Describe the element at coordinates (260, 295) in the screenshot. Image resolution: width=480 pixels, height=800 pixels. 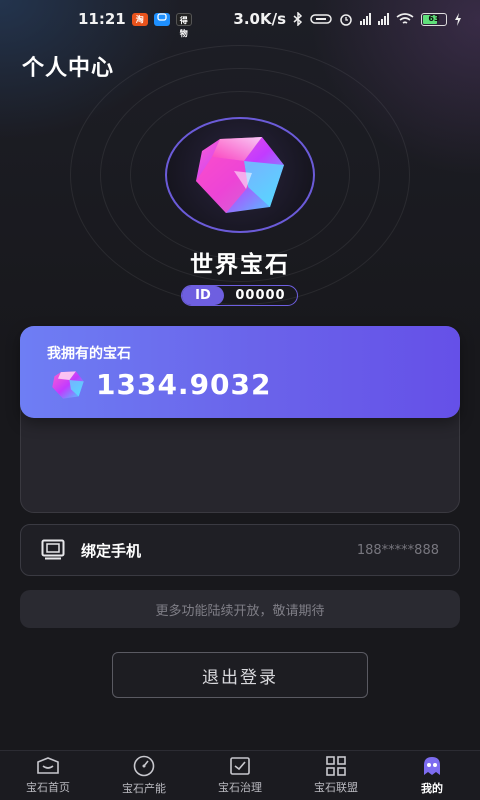
I see `id-value: 00000` at that location.